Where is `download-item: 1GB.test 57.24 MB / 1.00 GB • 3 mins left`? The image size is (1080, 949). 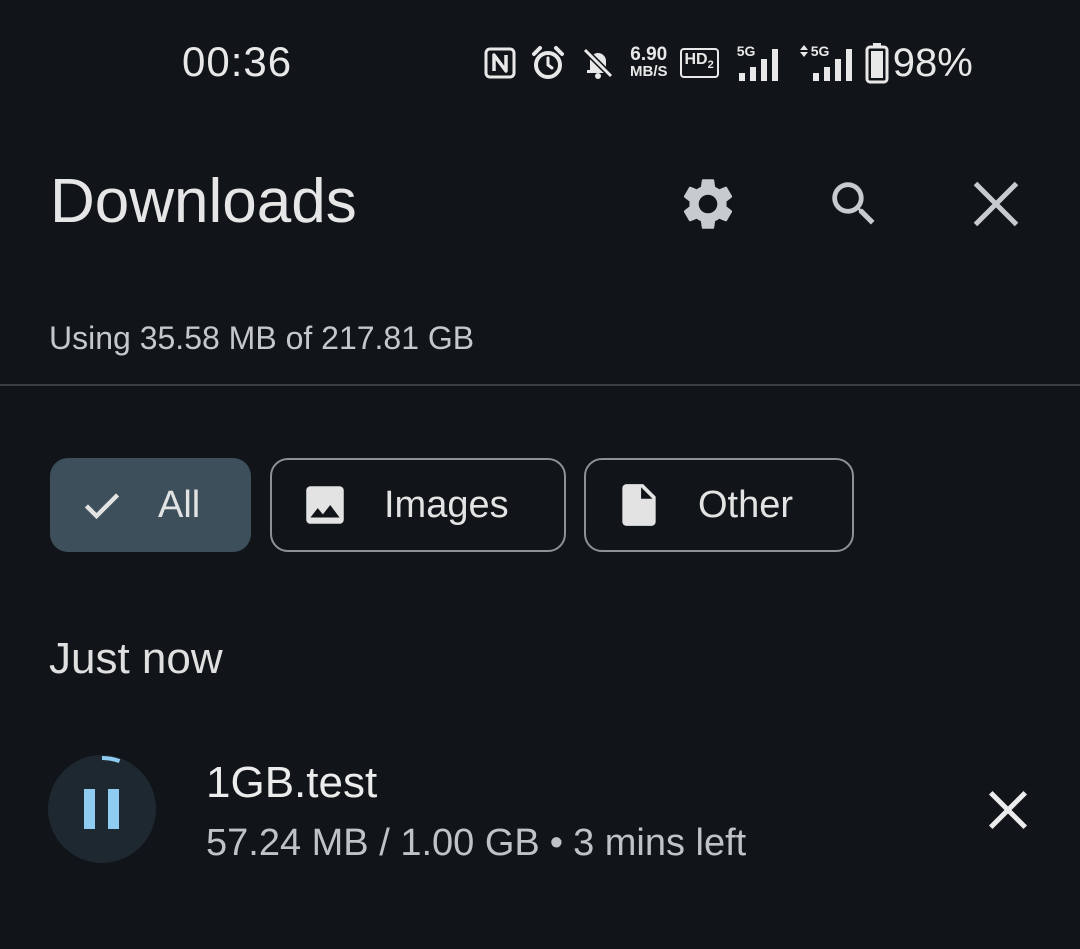 download-item: 1GB.test 57.24 MB / 1.00 GB • 3 mins left is located at coordinates (540, 810).